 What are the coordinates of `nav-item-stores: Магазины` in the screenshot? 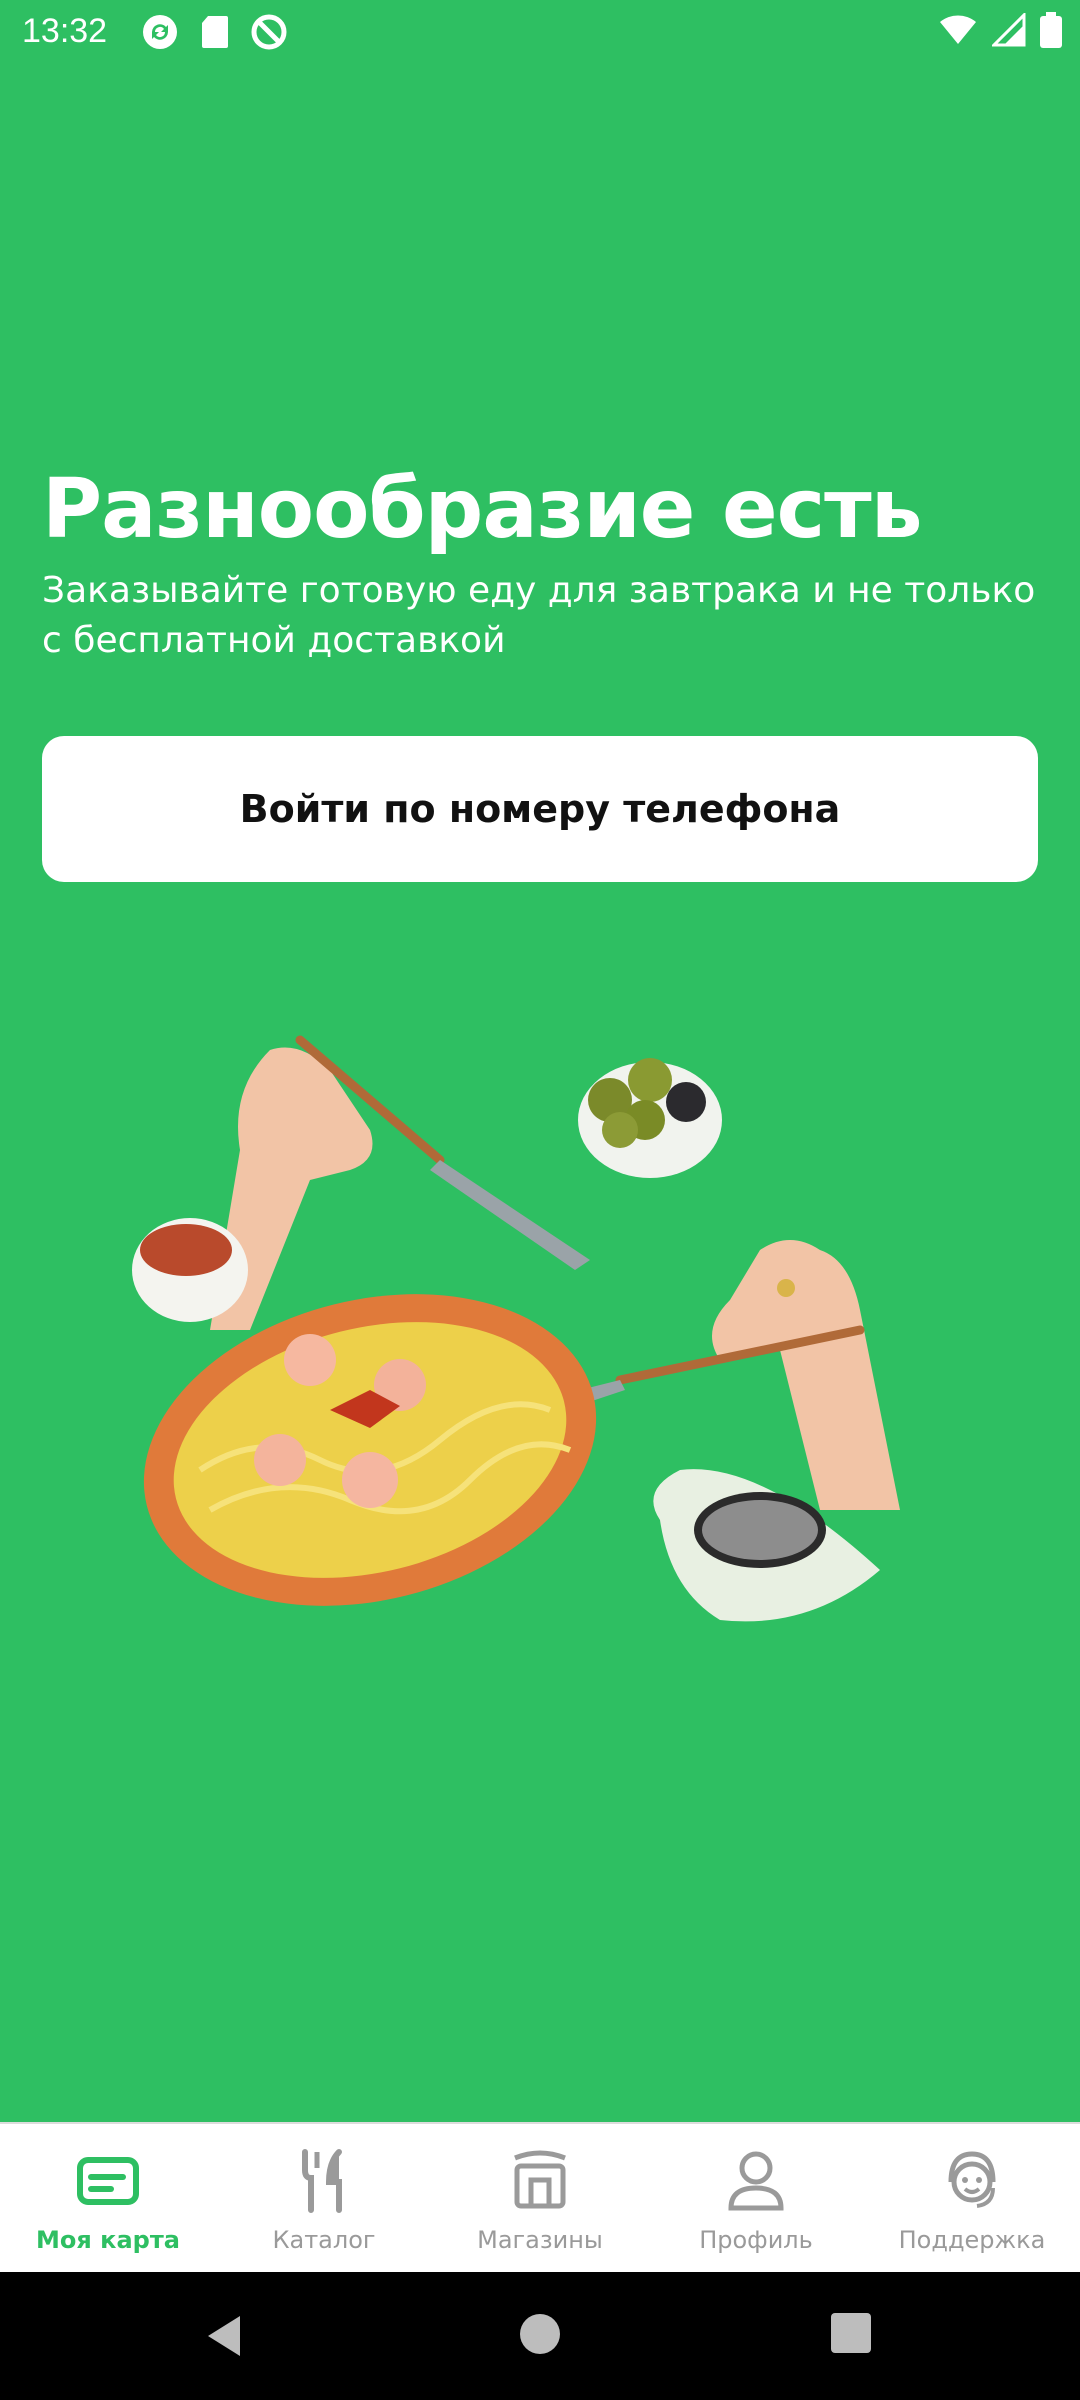 It's located at (540, 2199).